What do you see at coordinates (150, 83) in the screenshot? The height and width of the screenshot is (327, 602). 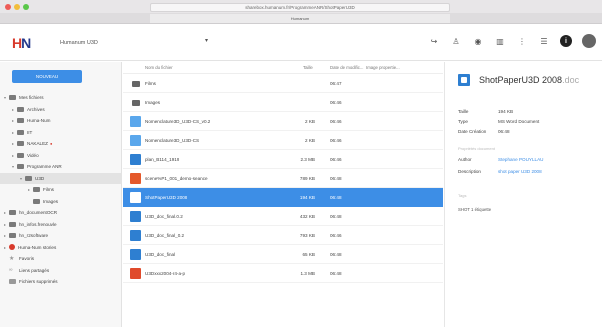 I see `file-name: Films` at bounding box center [150, 83].